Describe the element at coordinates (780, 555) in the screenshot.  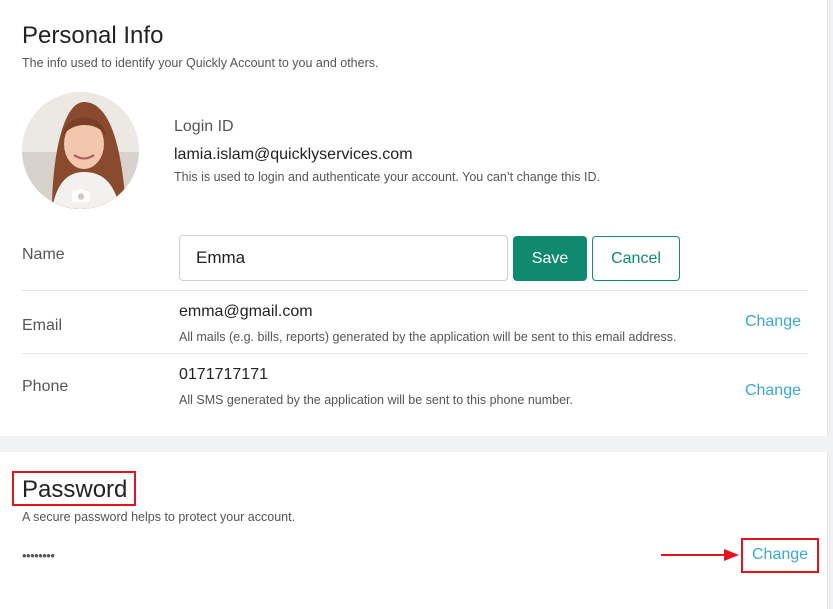
I see `password-change-link: Change` at that location.